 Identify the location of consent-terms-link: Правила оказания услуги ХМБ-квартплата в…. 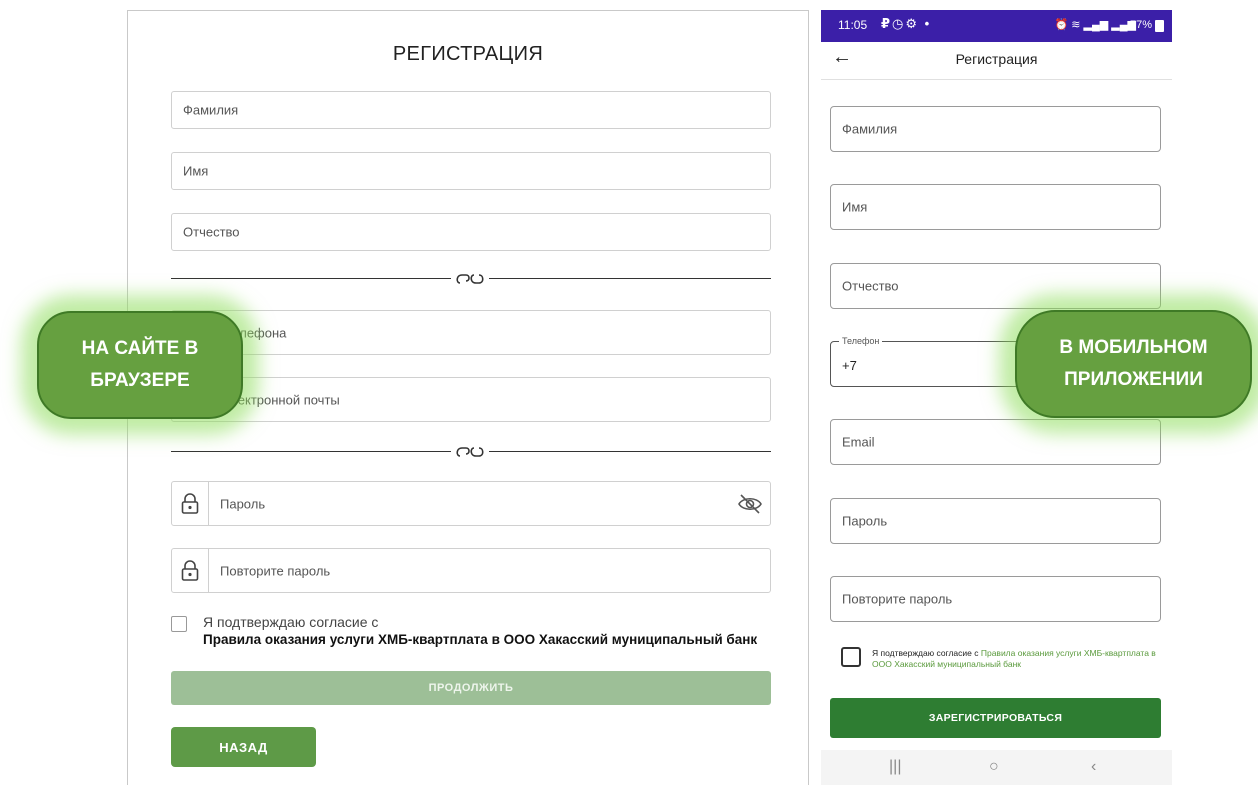
(480, 639).